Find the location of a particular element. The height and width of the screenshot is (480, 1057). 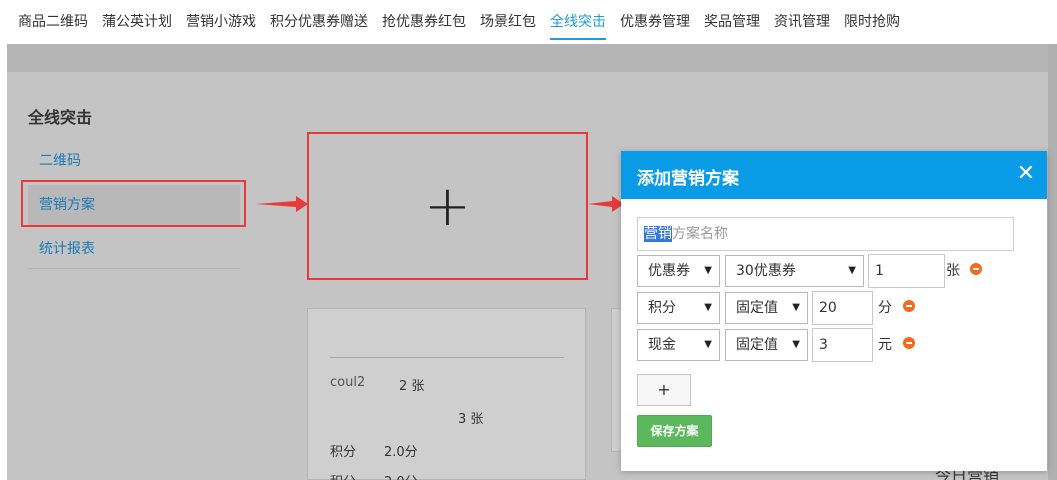

unit-label-1: 张 is located at coordinates (953, 271).